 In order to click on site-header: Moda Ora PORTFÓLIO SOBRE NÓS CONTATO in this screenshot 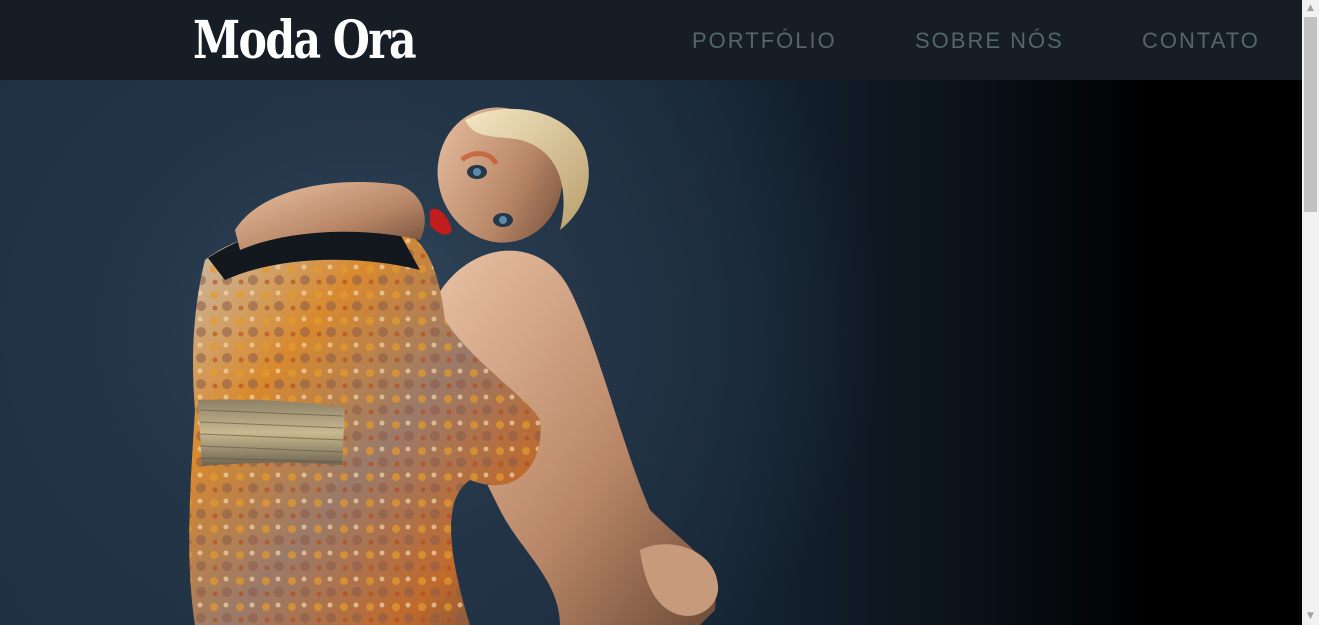, I will do `click(651, 40)`.